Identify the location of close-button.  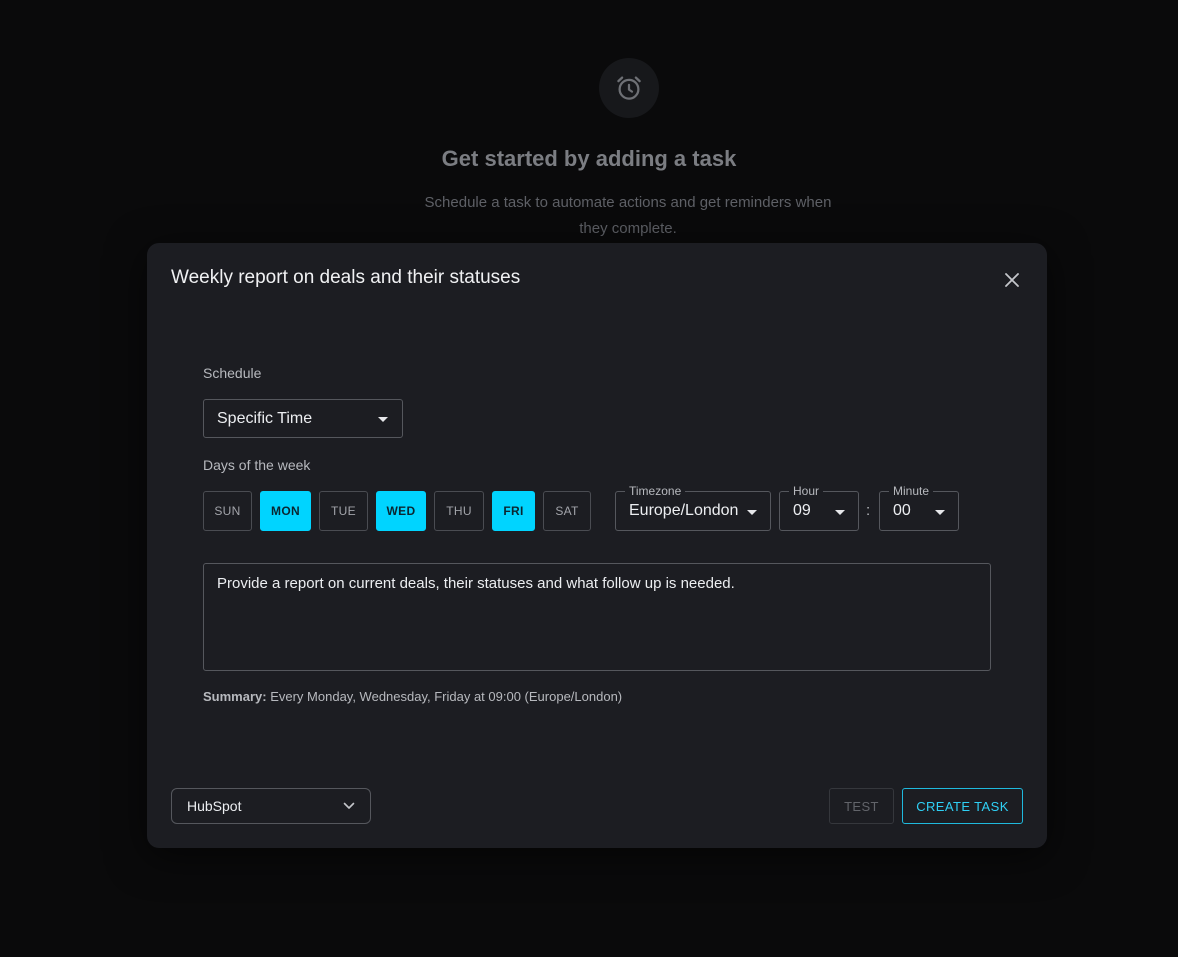
(1012, 280).